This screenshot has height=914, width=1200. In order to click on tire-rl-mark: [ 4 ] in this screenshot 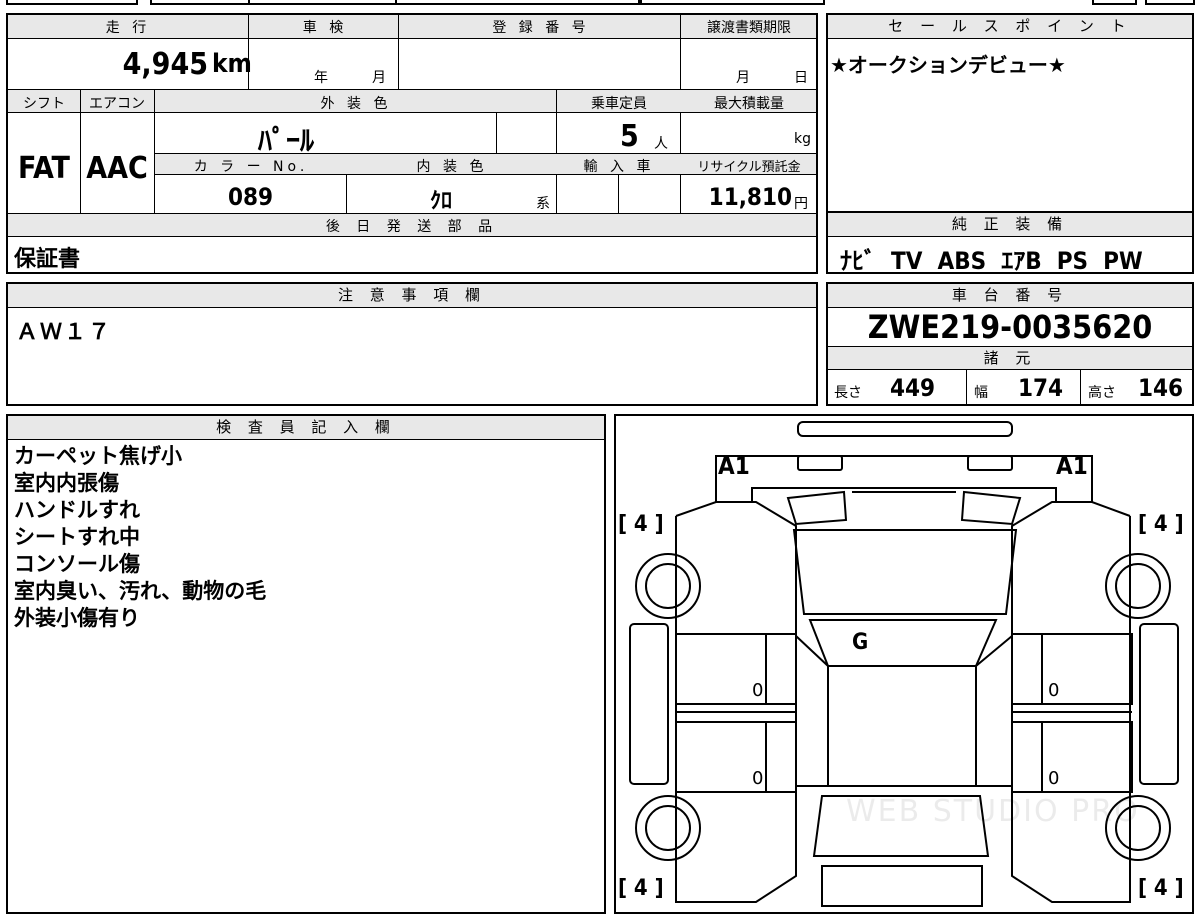, I will do `click(641, 888)`.